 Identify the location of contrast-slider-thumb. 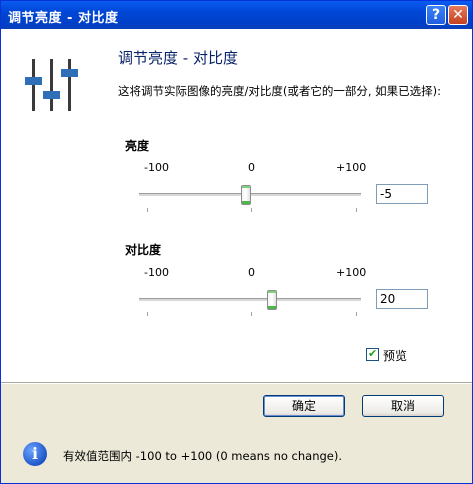
(272, 300).